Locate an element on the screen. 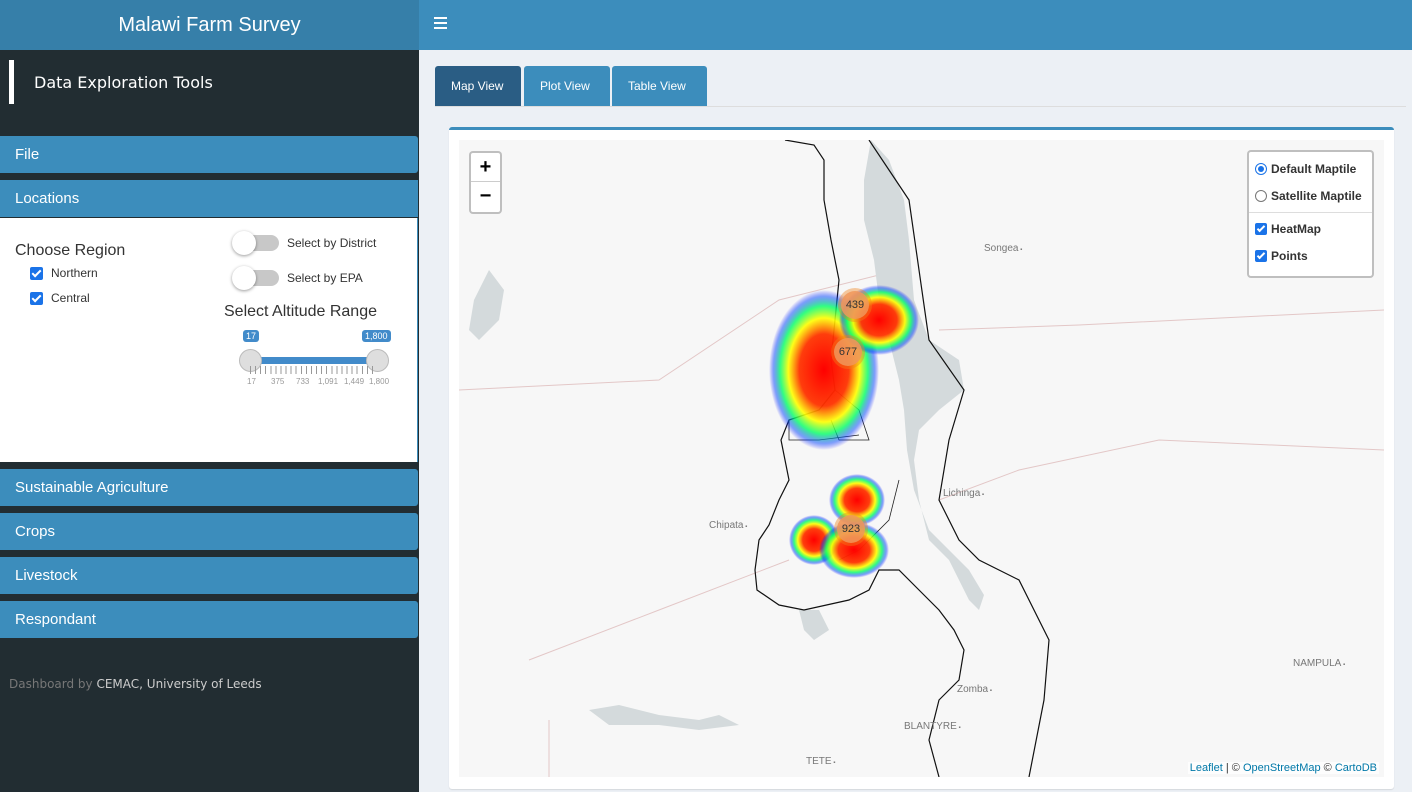  tab-plot-view: Plot View is located at coordinates (567, 86).